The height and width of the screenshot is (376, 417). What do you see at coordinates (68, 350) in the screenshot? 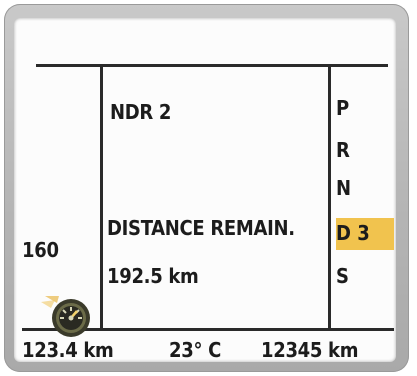
I see `trip-distance: 123.4 km` at bounding box center [68, 350].